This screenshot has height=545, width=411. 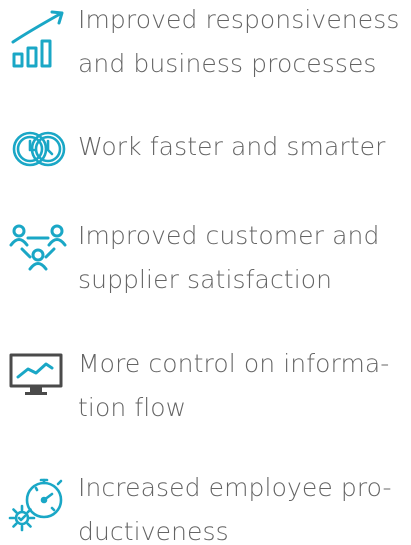 I want to click on benefit-line: More control on informa-, so click(x=234, y=363).